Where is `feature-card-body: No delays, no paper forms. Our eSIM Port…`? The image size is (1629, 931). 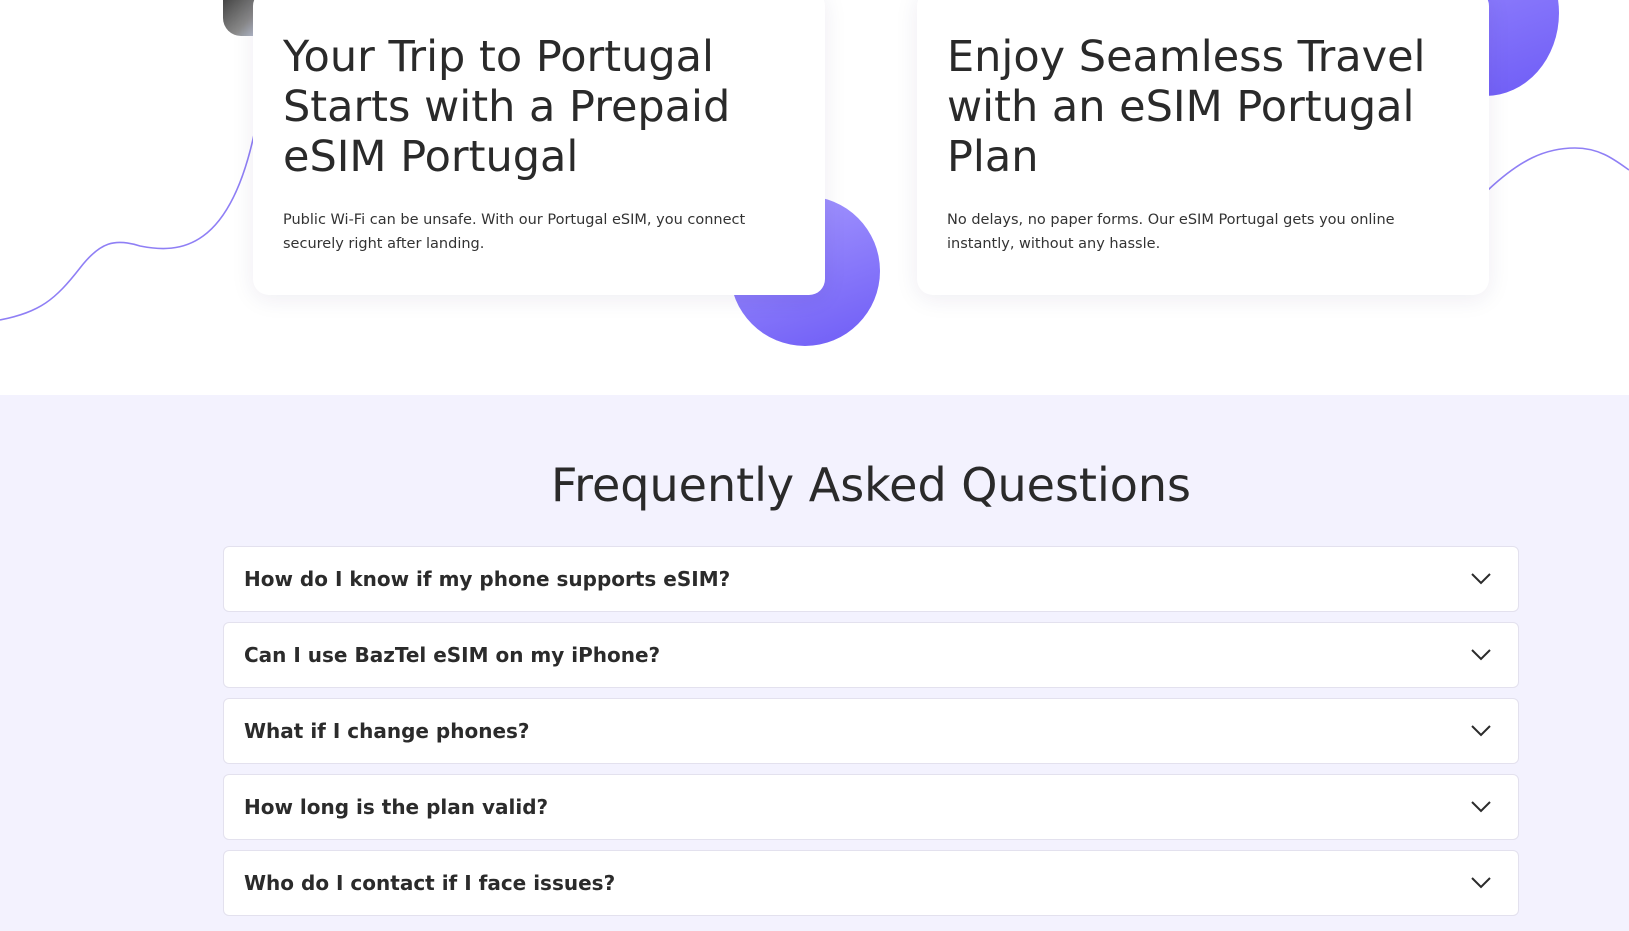
feature-card-body: No delays, no paper forms. Our eSIM Port… is located at coordinates (1171, 232).